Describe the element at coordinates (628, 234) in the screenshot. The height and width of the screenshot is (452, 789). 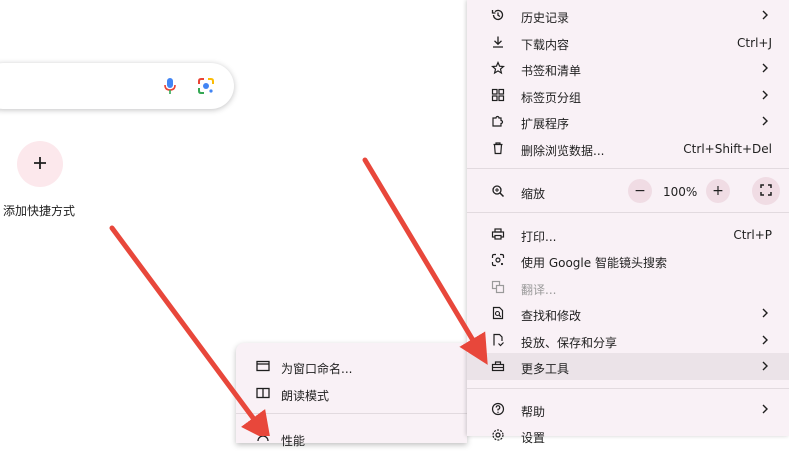
I see `menu-item-print: 打印... Ctrl+P` at that location.